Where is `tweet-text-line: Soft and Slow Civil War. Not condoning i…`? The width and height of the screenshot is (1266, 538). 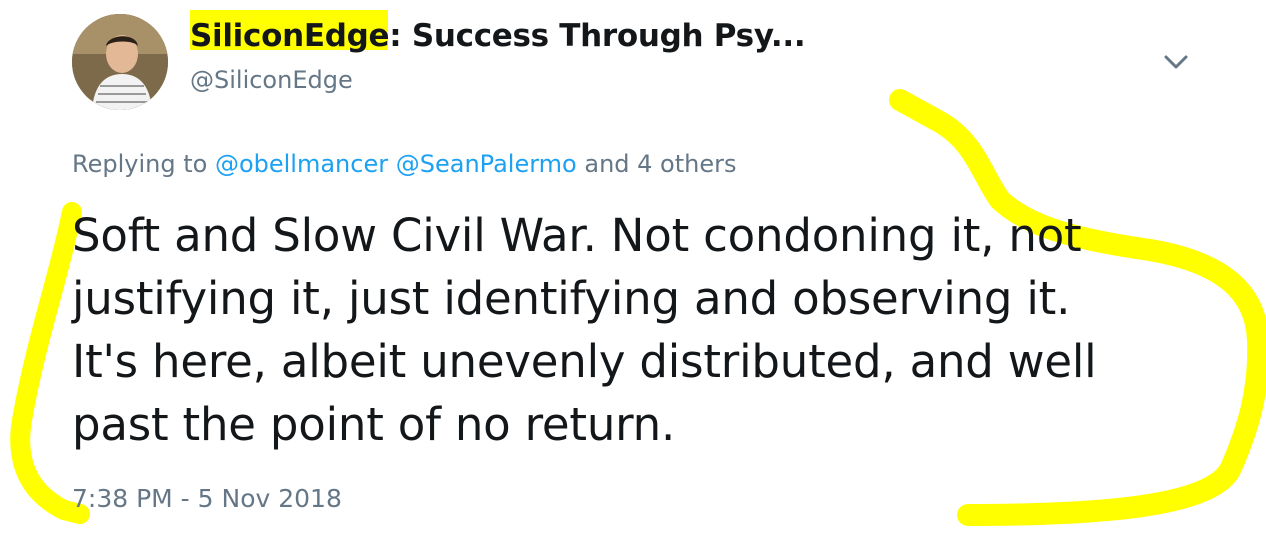 tweet-text-line: Soft and Slow Civil War. Not condoning i… is located at coordinates (577, 235).